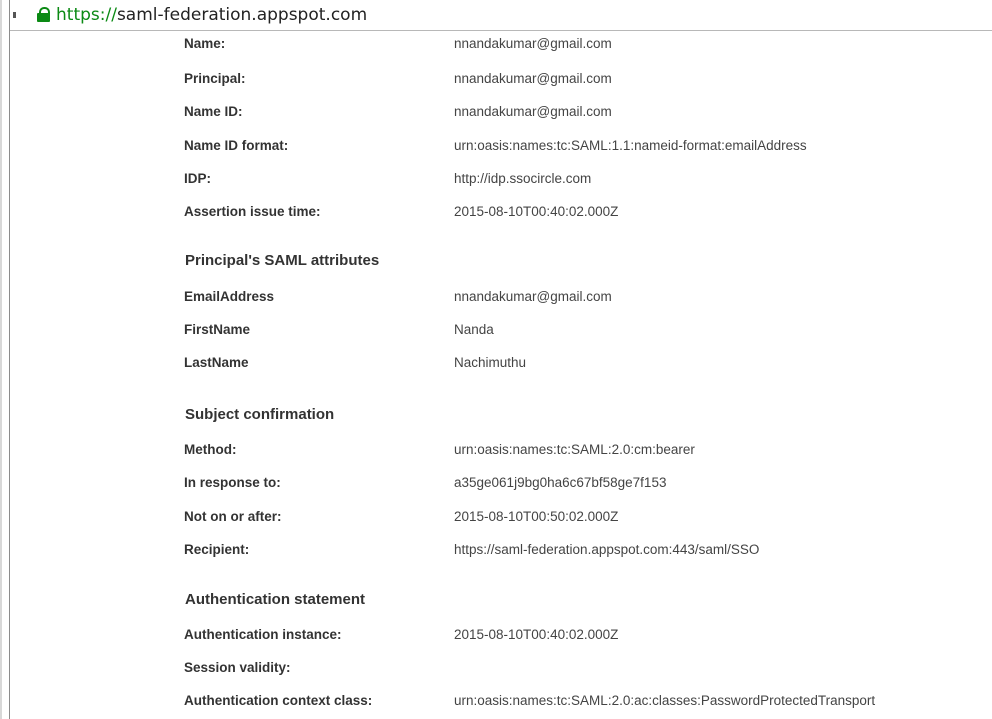  I want to click on field-row-email: EmailAddress nnandakumar@gmail.com, so click(579, 297).